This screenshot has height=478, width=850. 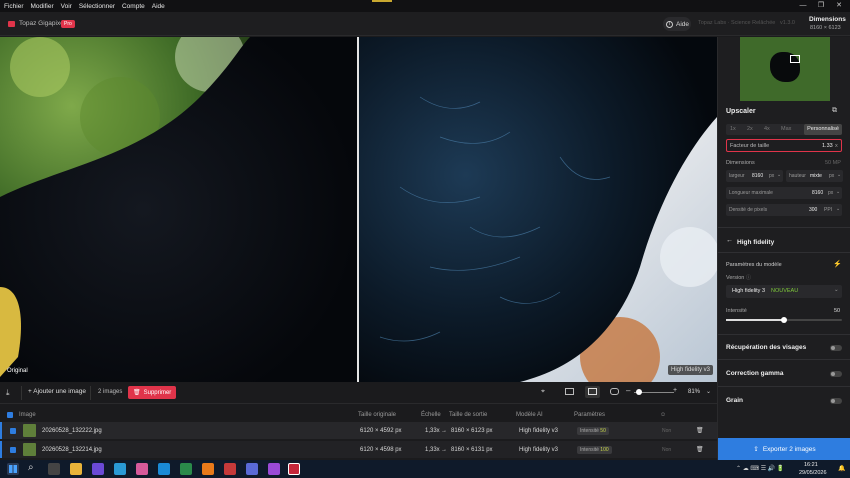 What do you see at coordinates (803, 6) in the screenshot?
I see `minimize-icon: —` at bounding box center [803, 6].